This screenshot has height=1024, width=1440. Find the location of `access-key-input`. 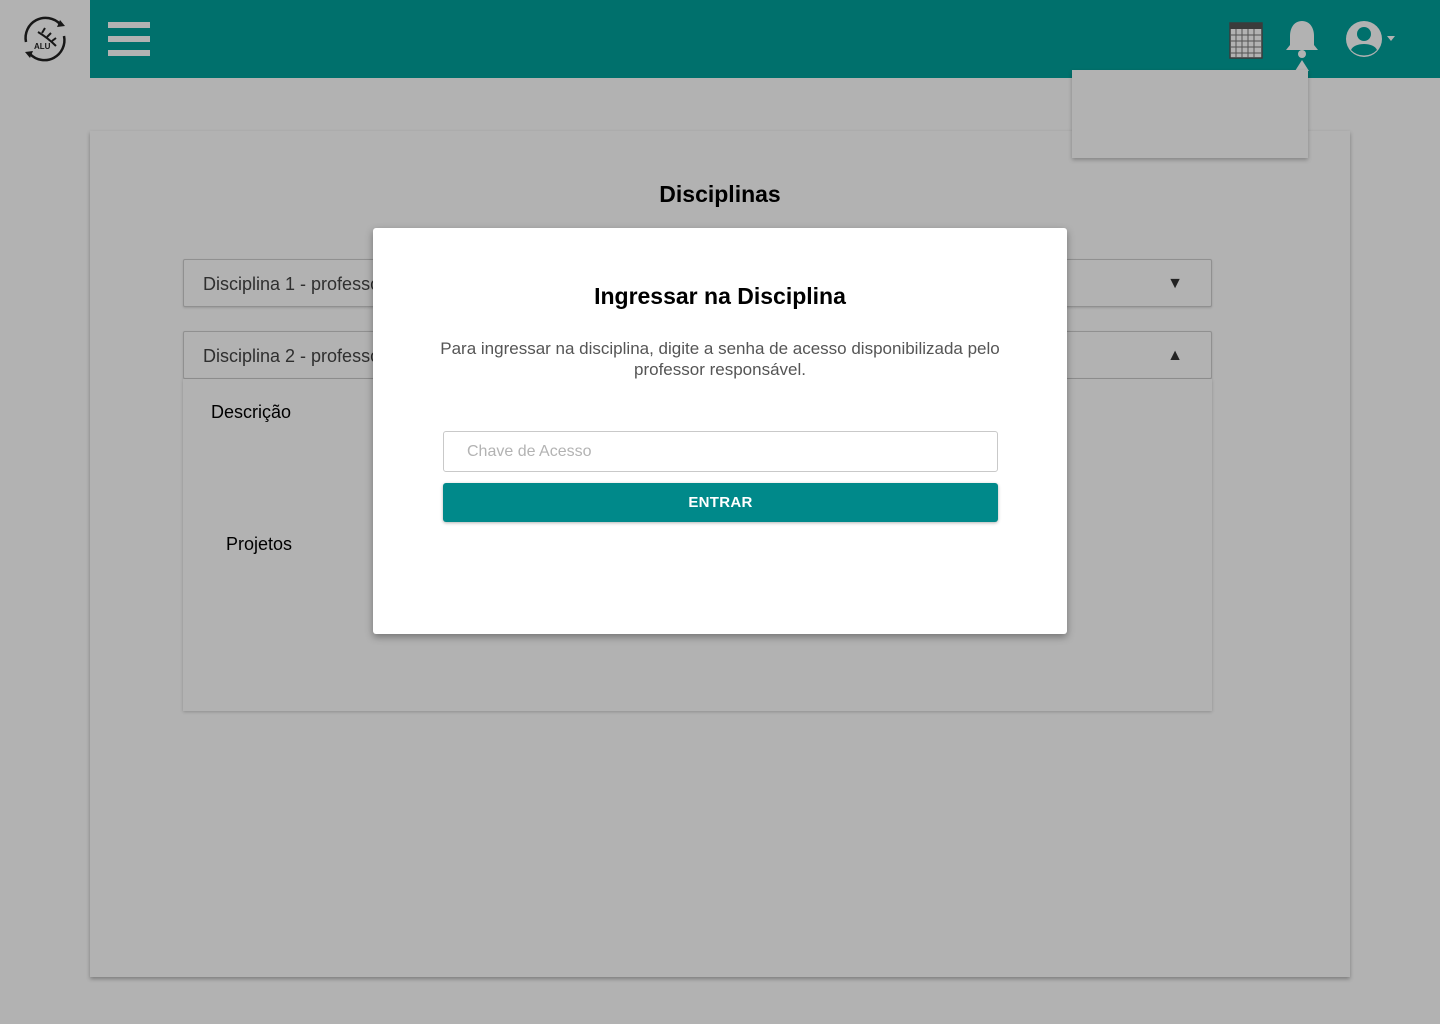

access-key-input is located at coordinates (720, 451).